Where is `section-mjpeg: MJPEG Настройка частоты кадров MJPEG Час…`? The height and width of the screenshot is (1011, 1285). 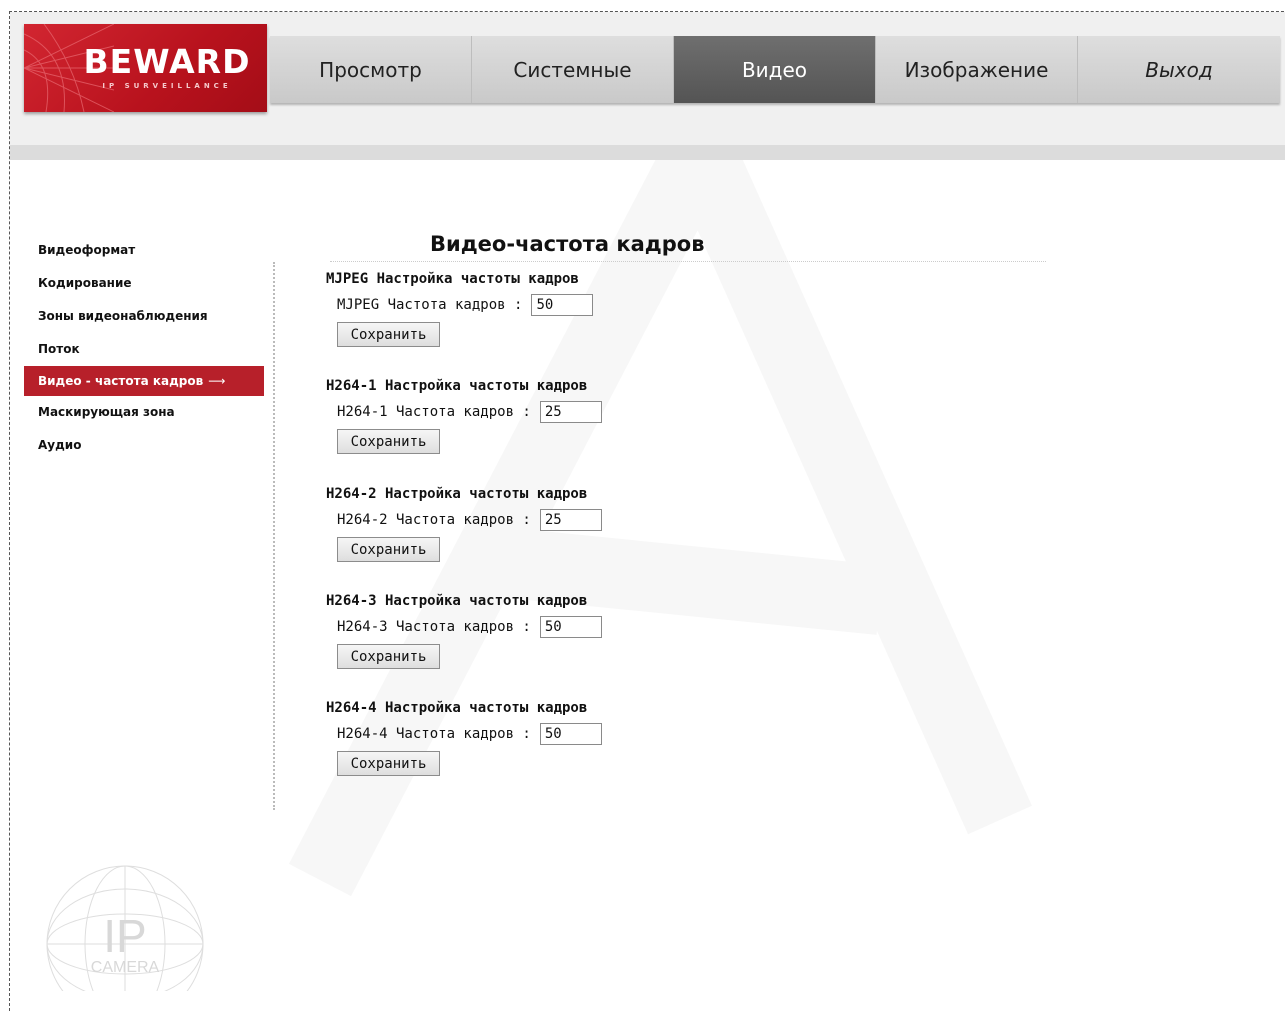 section-mjpeg: MJPEG Настройка частоты кадров MJPEG Час… is located at coordinates (526, 307).